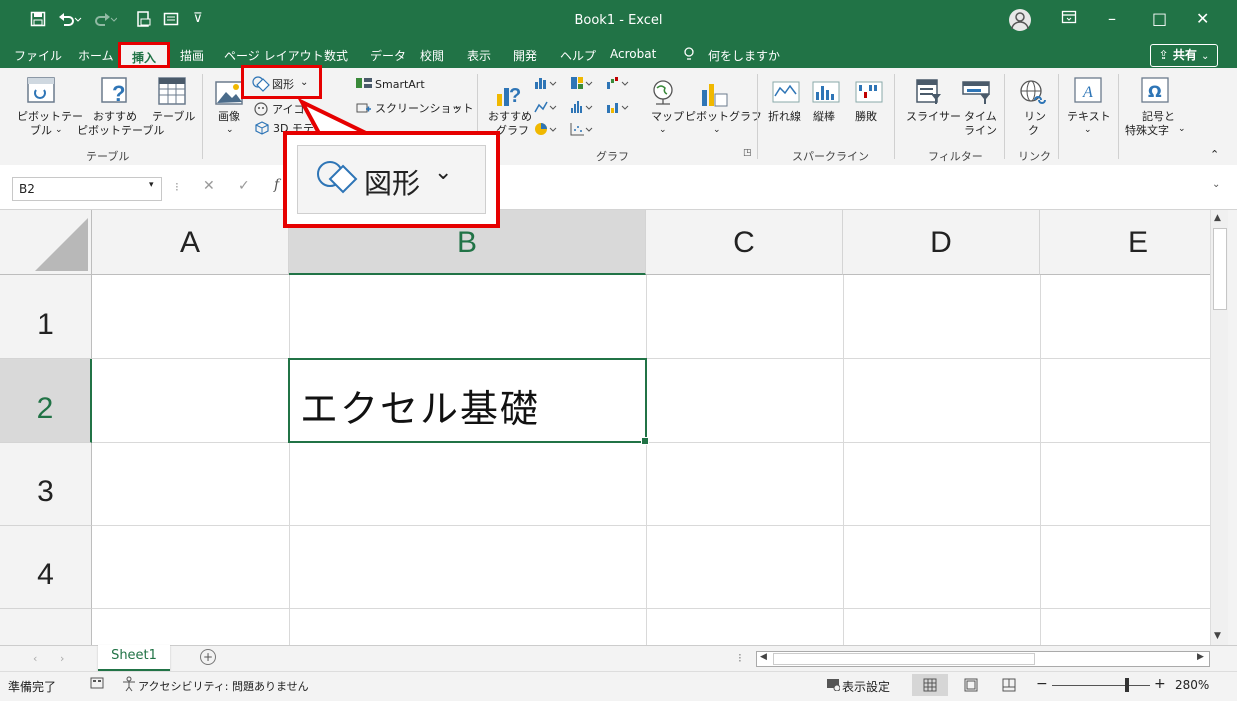 This screenshot has height=701, width=1237. I want to click on tab-formulas: 数式, so click(336, 55).